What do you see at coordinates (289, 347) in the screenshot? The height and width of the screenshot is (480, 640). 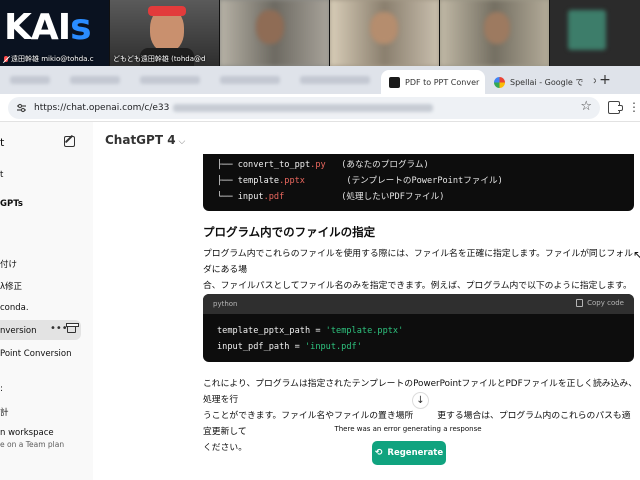 I see `code-line: input_pdf_path = 'input.pdf'` at bounding box center [289, 347].